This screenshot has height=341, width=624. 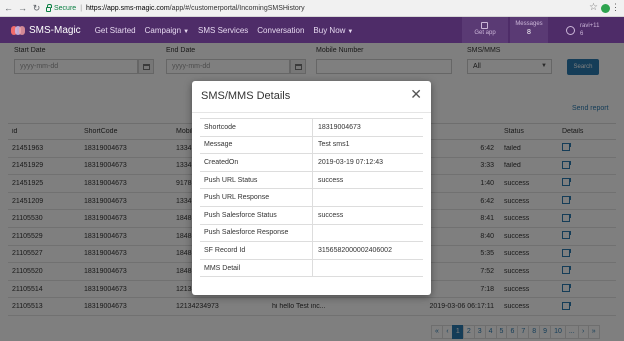 I want to click on reload-icon: ↻, so click(x=36, y=8).